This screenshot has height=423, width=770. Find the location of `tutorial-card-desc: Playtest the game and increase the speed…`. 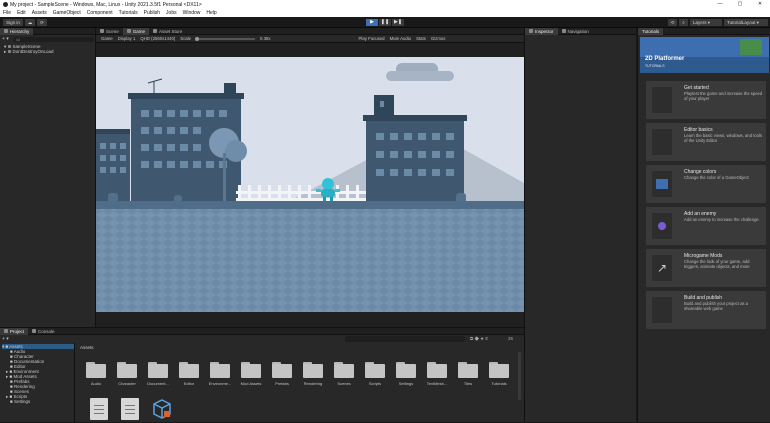

tutorial-card-desc: Playtest the game and increase the speed… is located at coordinates (723, 96).